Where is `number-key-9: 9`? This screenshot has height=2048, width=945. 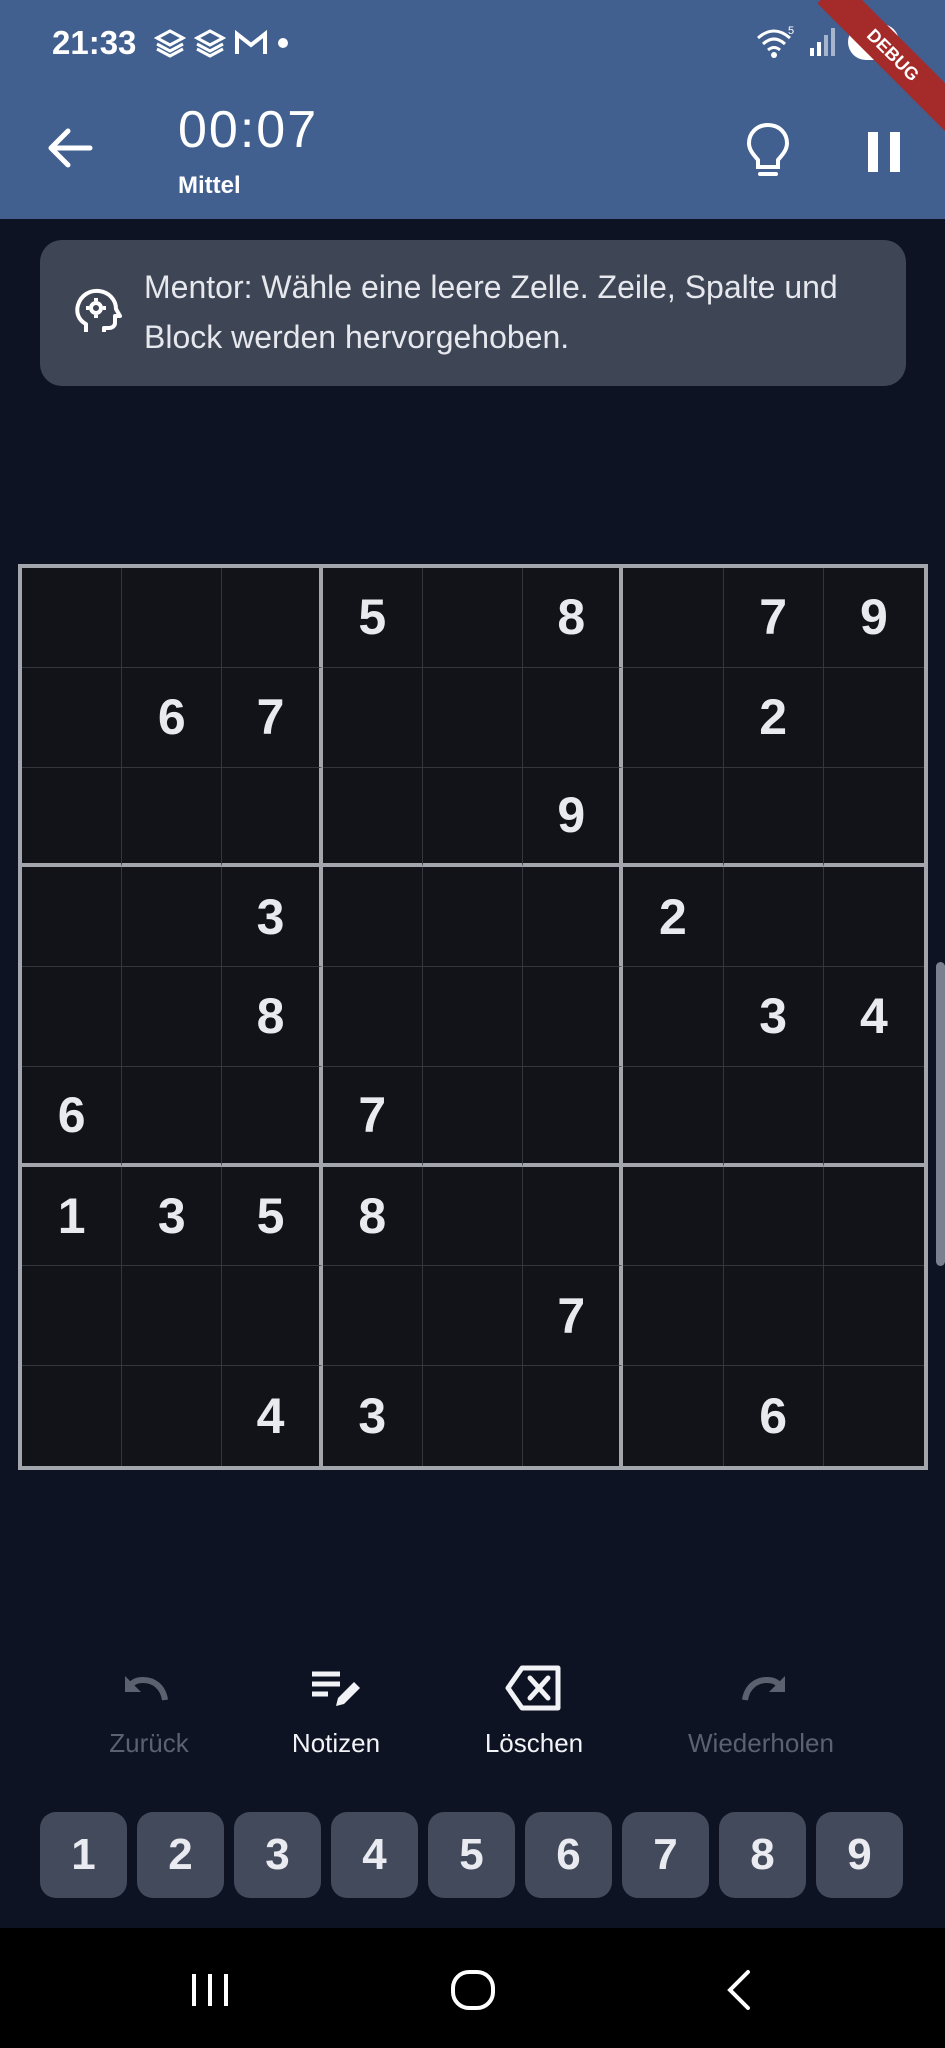 number-key-9: 9 is located at coordinates (859, 1855).